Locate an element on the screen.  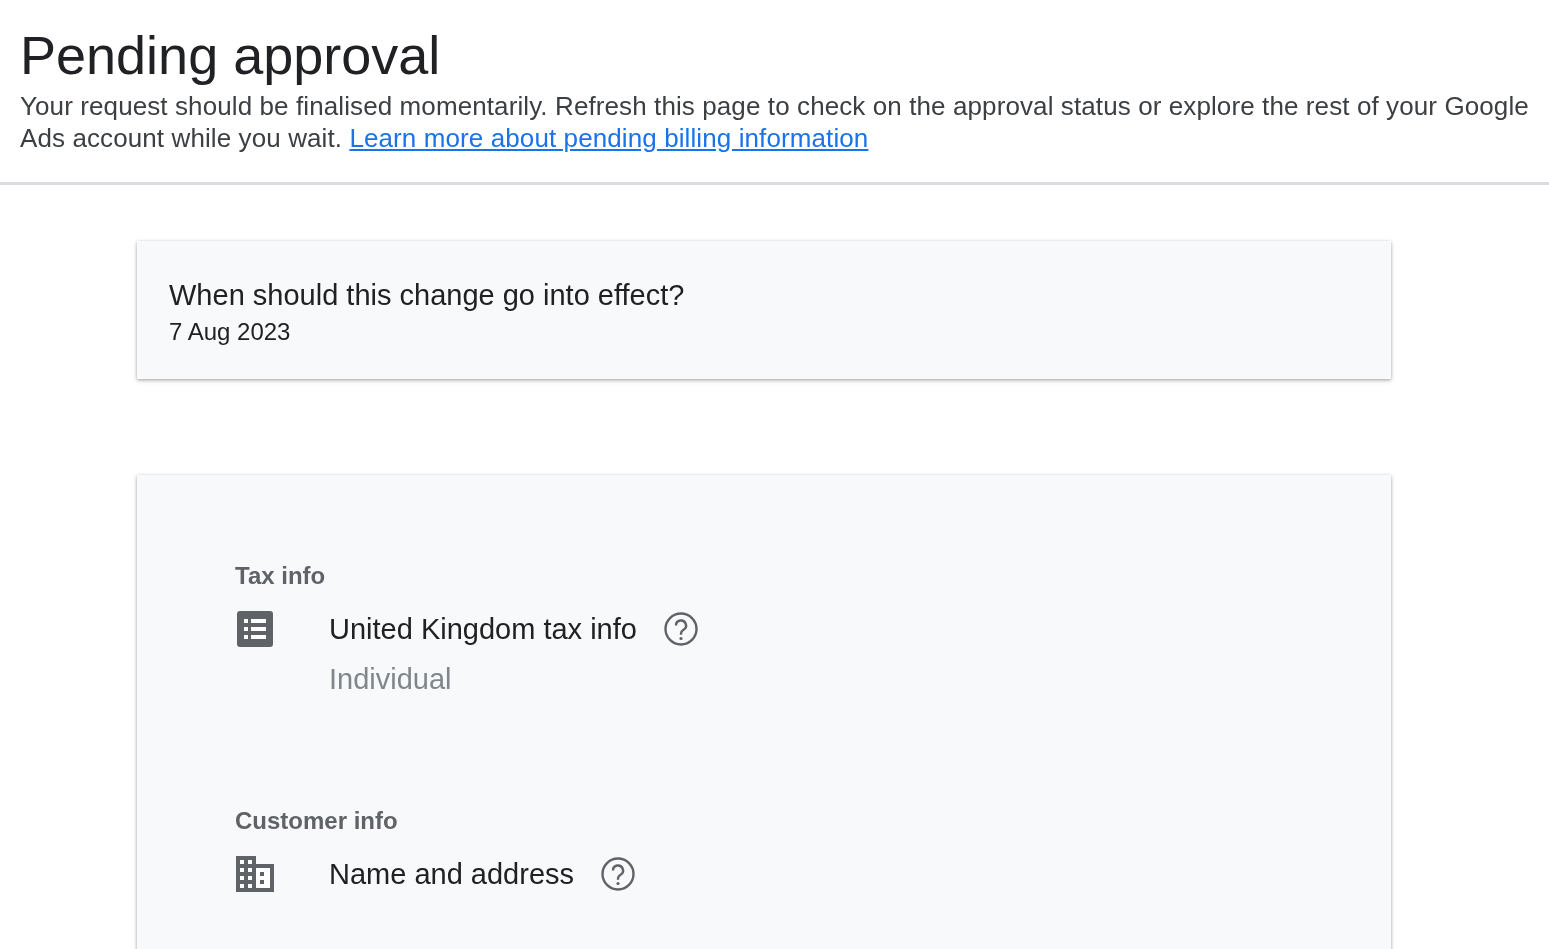
section-heading: Customer info is located at coordinates (317, 821).